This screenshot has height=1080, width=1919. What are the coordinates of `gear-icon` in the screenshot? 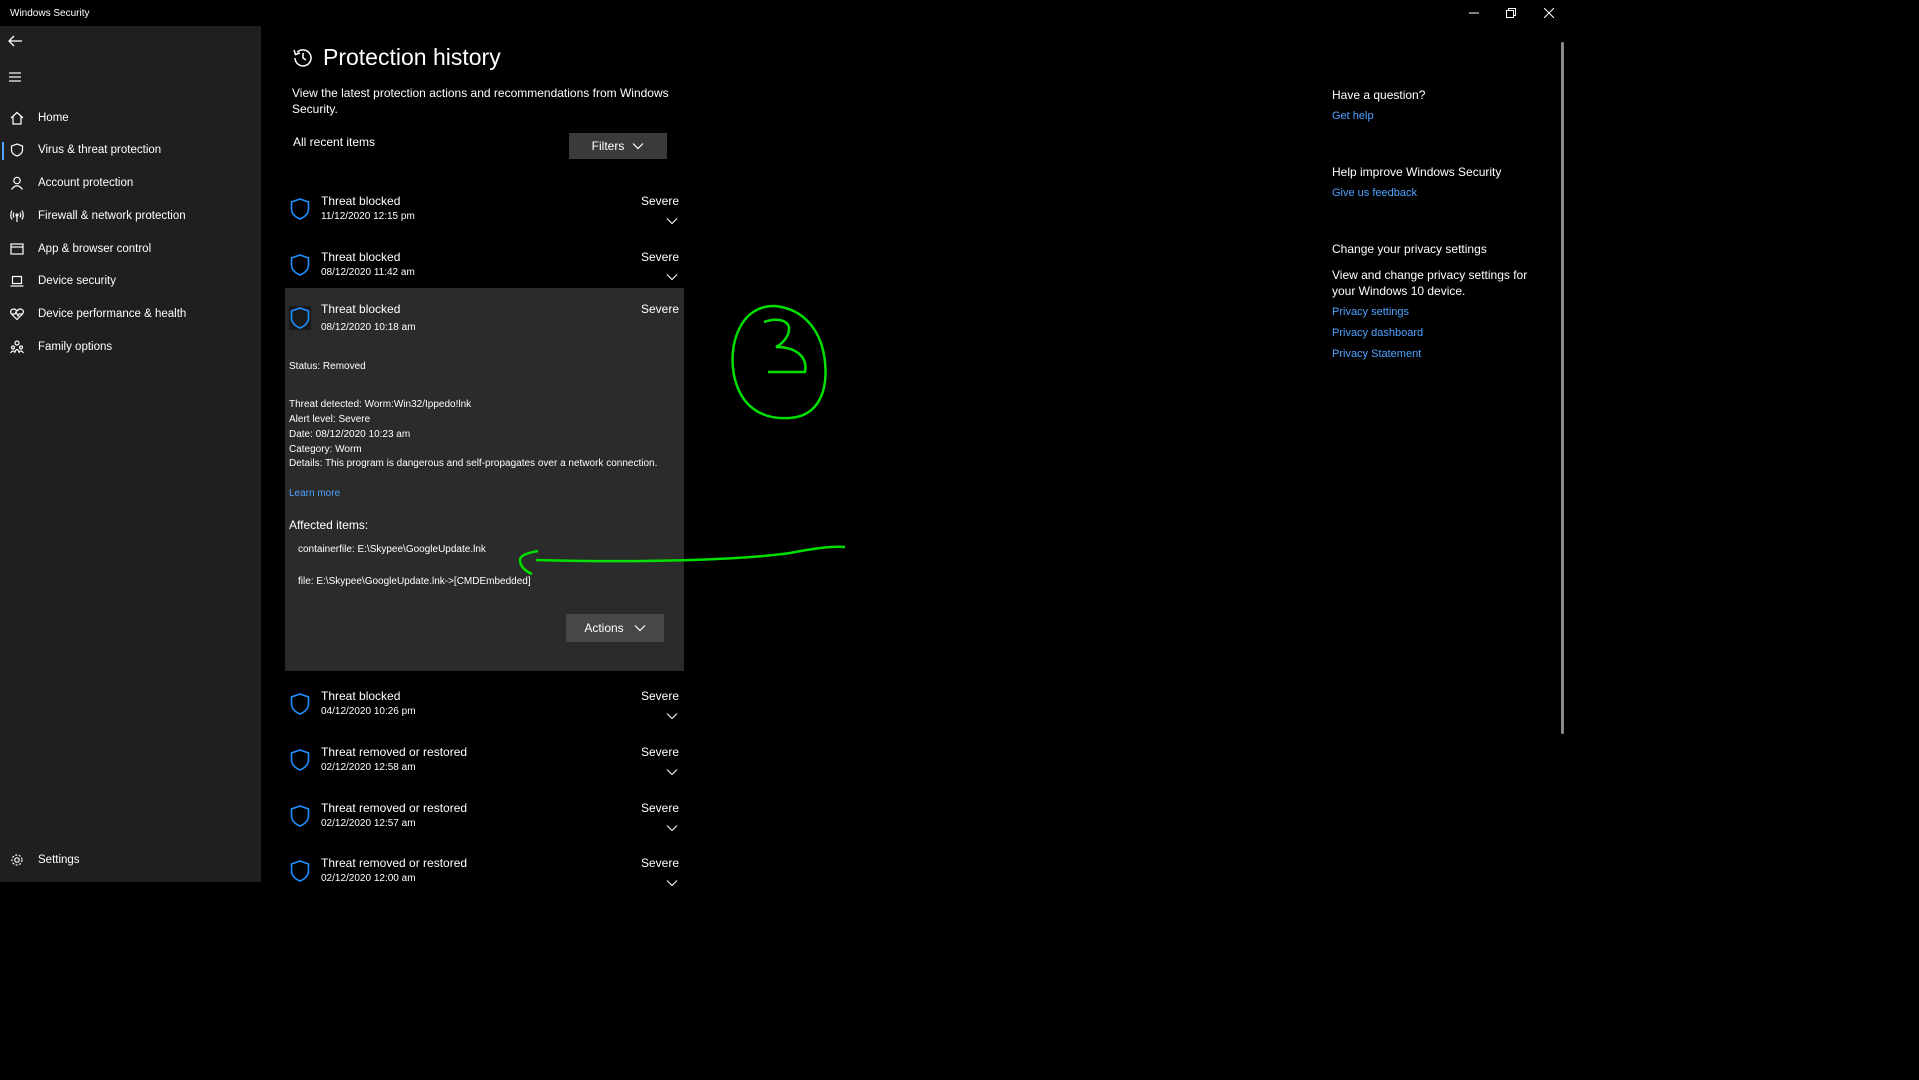 It's located at (17, 860).